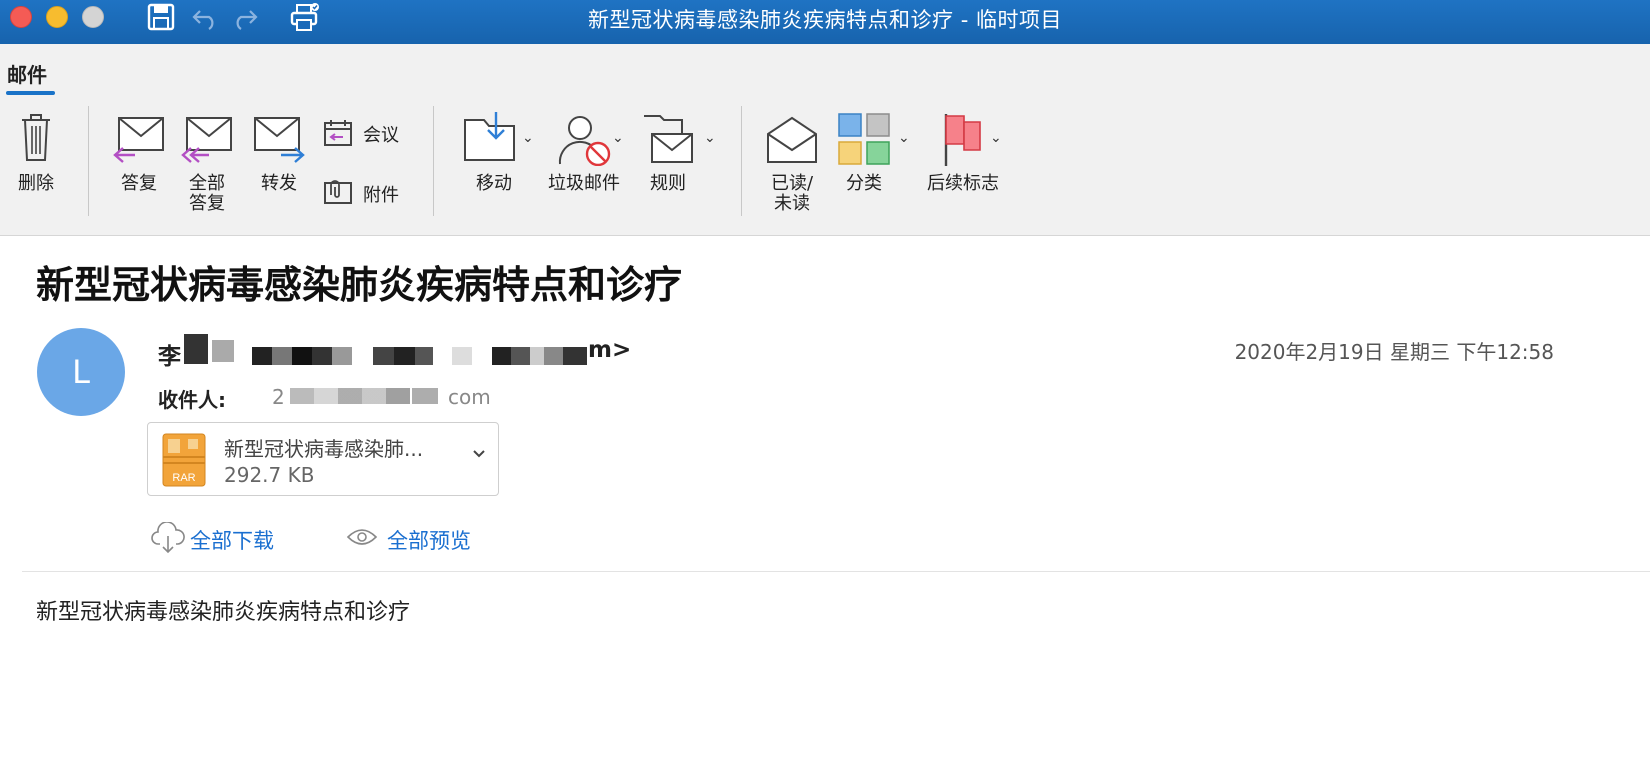  Describe the element at coordinates (479, 454) in the screenshot. I see `chevron-down-icon` at that location.